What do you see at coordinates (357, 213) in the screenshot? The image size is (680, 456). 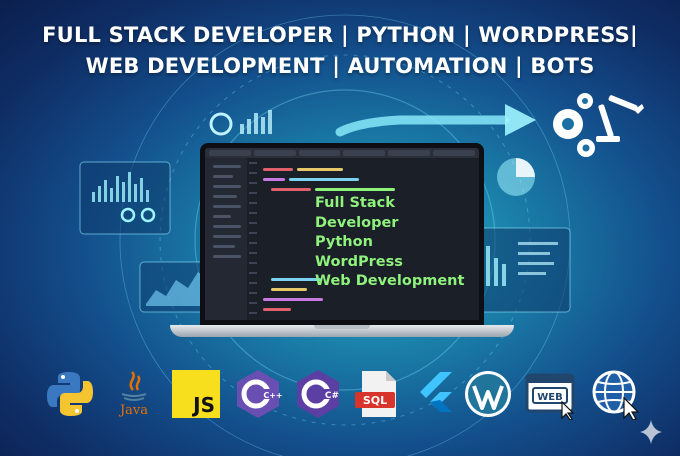 I see `screen-line-1: Full Stack Developer` at bounding box center [357, 213].